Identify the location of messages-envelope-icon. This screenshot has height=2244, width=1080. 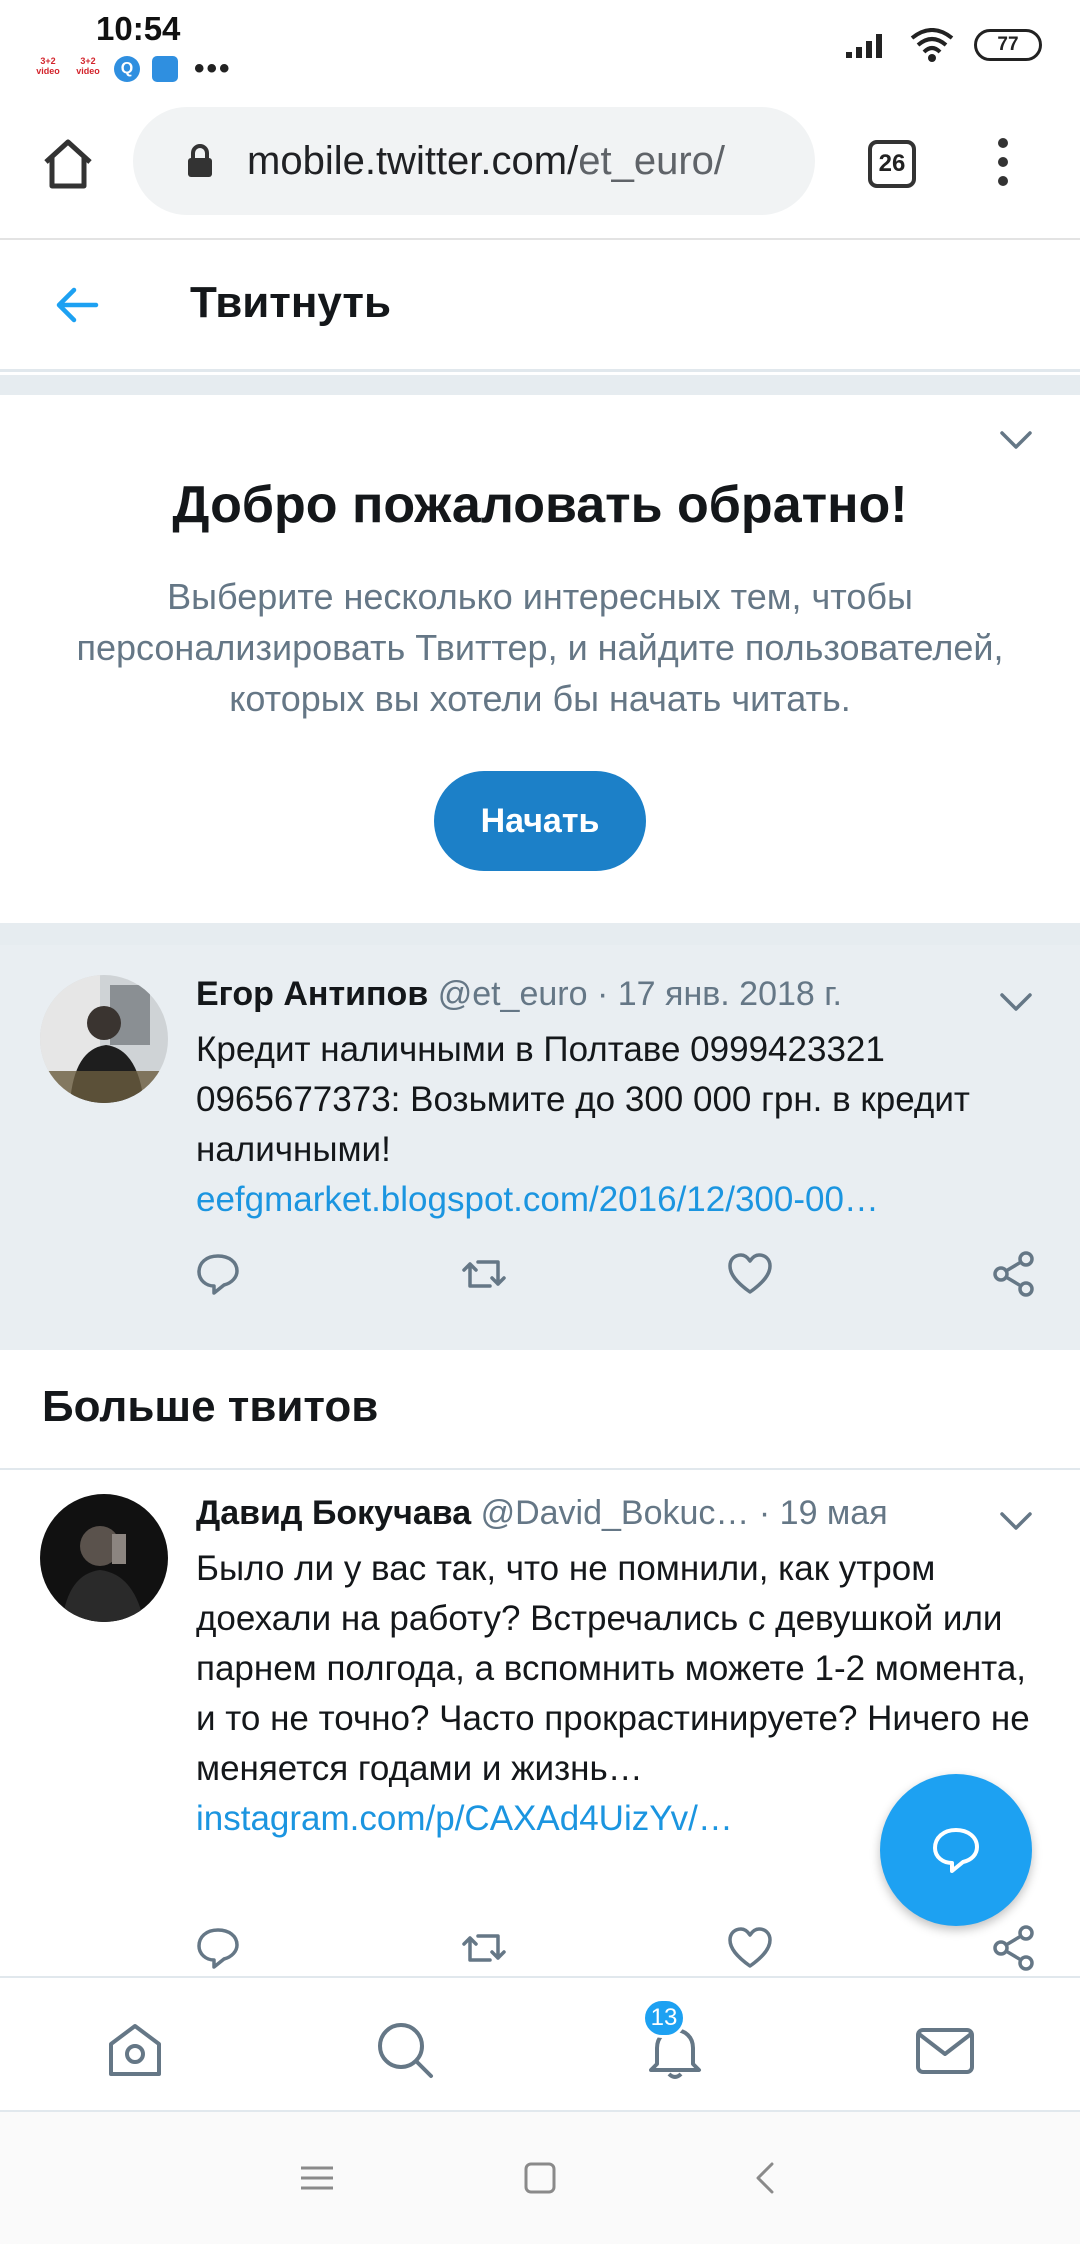
(945, 2050).